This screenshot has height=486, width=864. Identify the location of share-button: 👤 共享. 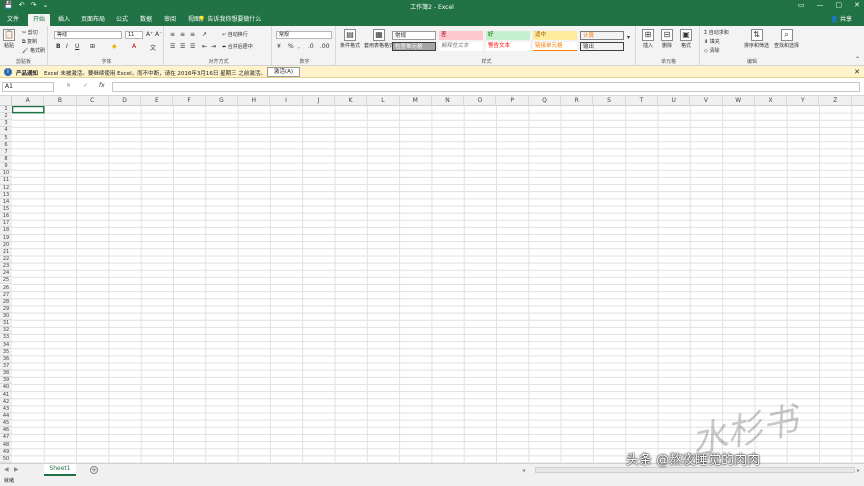
(841, 19).